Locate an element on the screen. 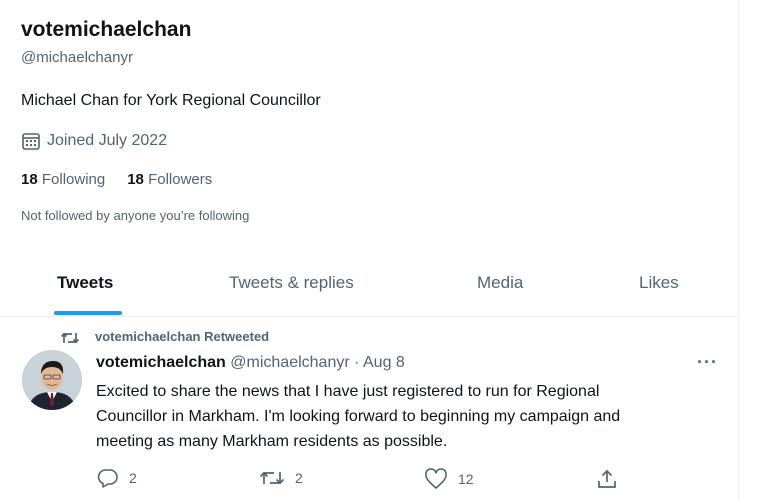  followers-link: 18 Followers is located at coordinates (169, 179).